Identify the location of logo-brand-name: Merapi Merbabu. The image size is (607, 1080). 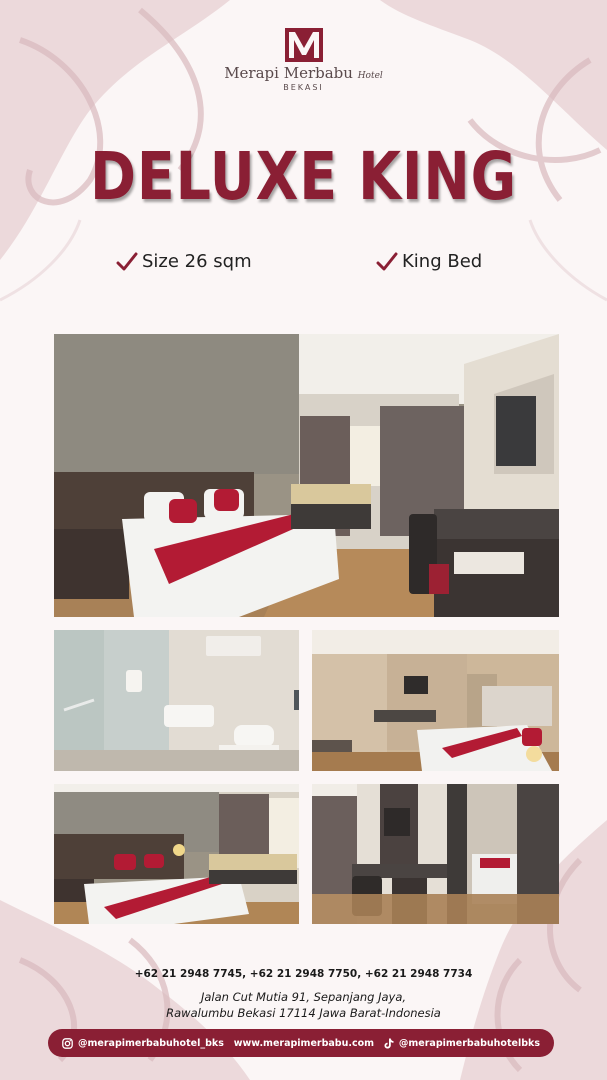
(288, 73).